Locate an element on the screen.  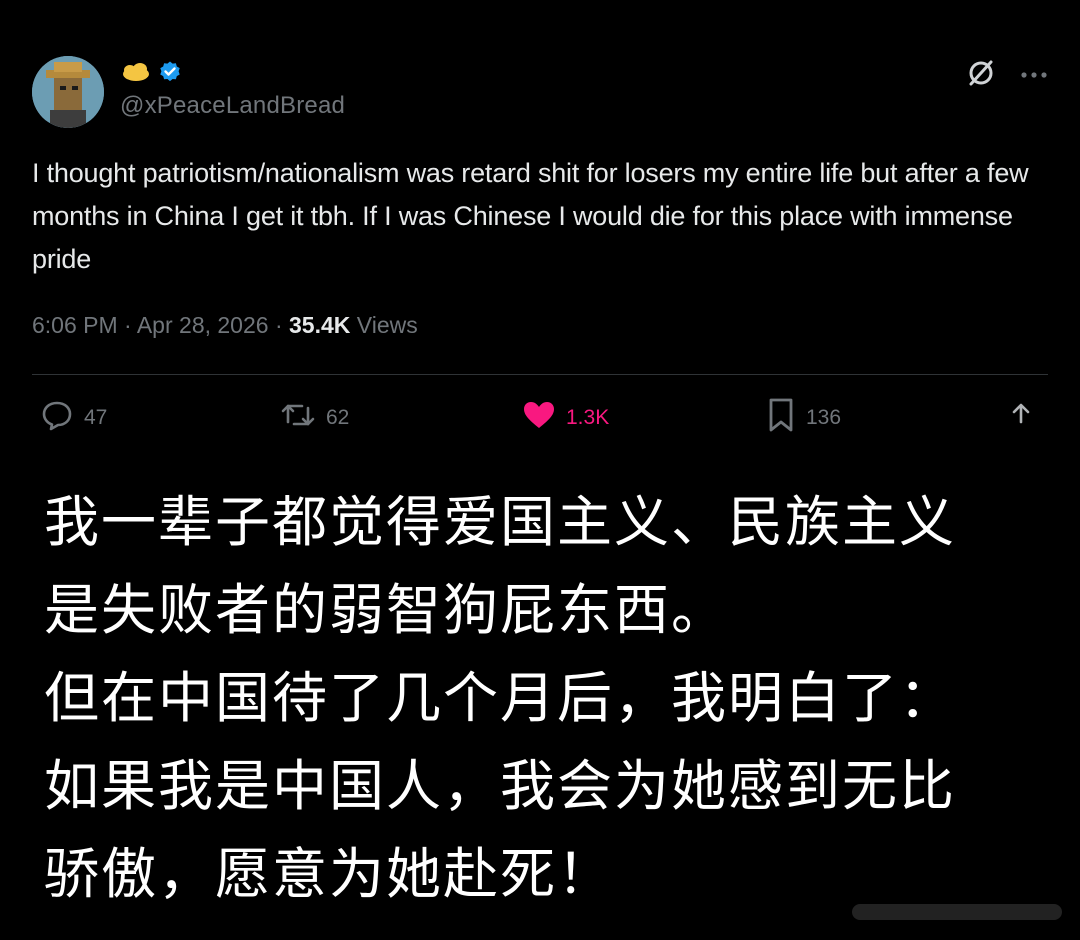
tweet-meta: 6:06 PM · Apr 28, 2026 · 35.4K Views is located at coordinates (225, 325).